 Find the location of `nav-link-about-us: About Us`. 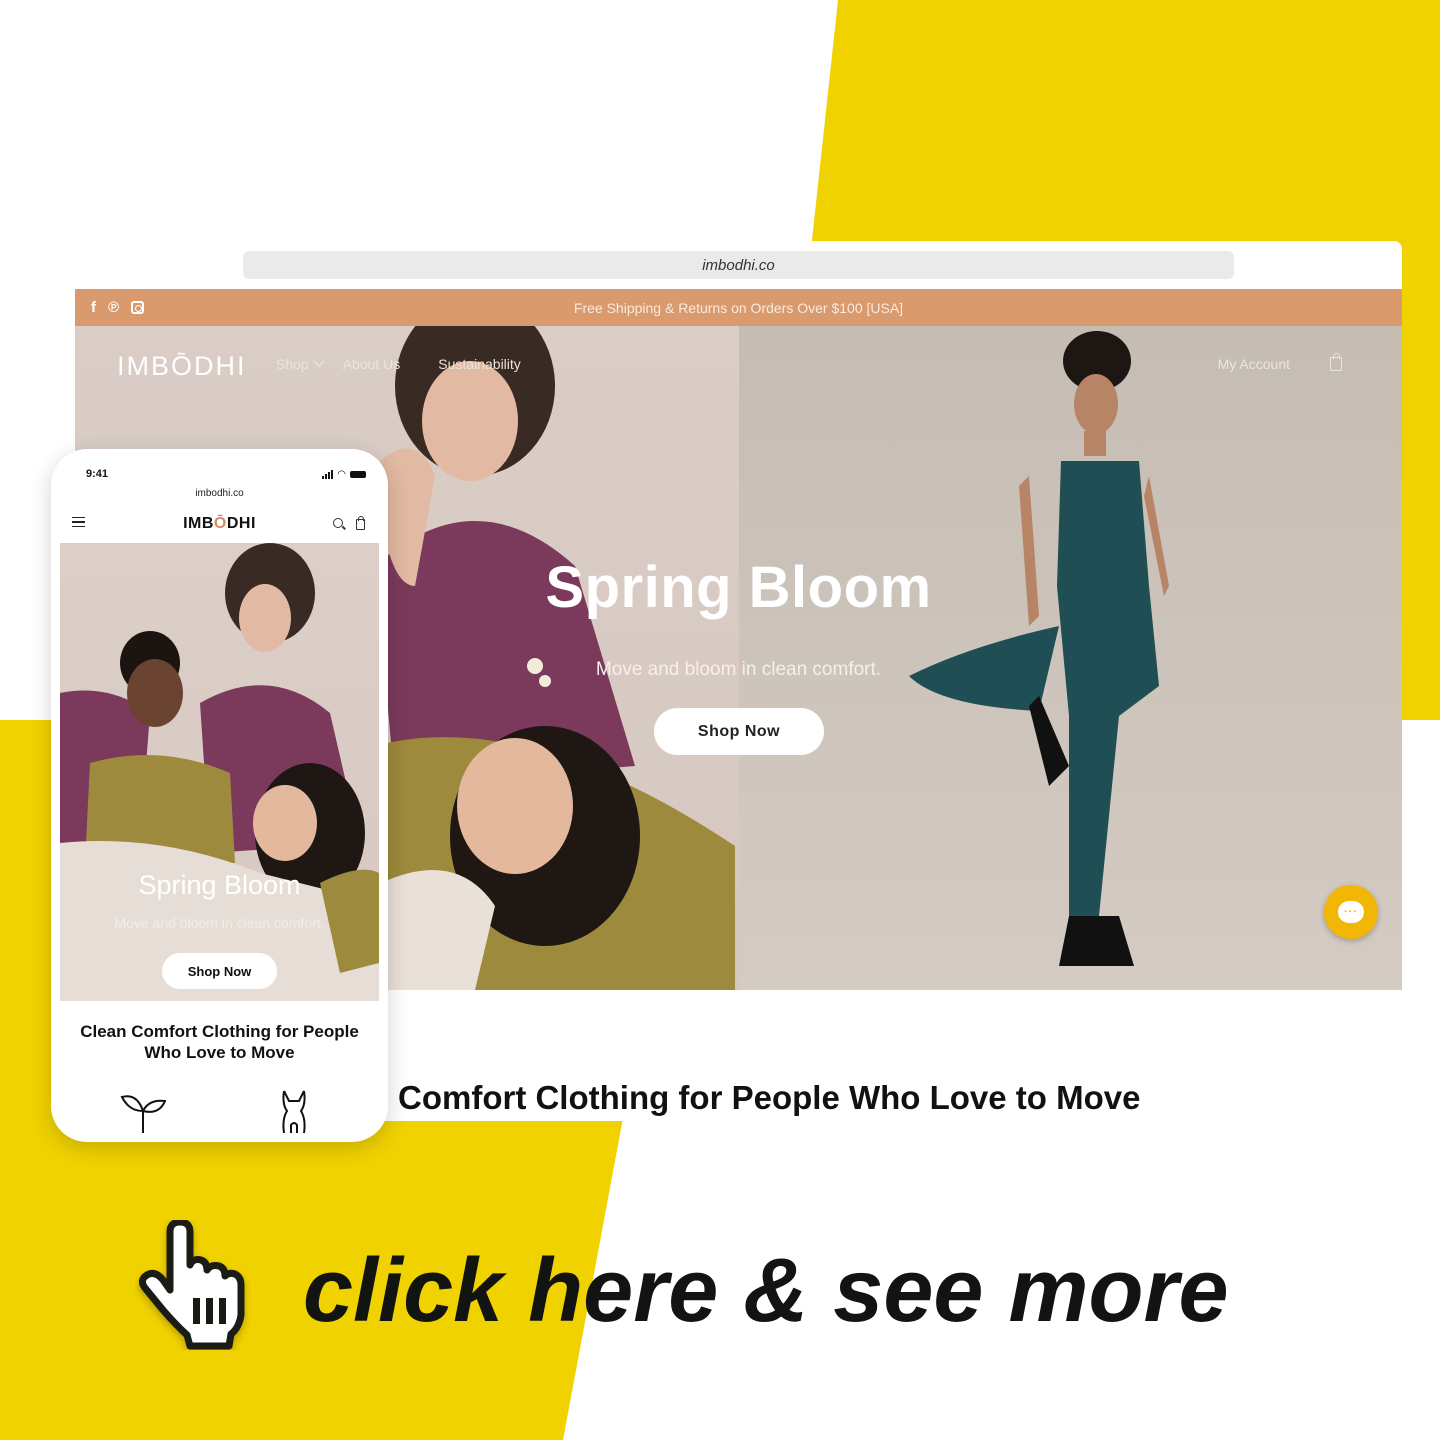

nav-link-about-us: About Us is located at coordinates (372, 364).